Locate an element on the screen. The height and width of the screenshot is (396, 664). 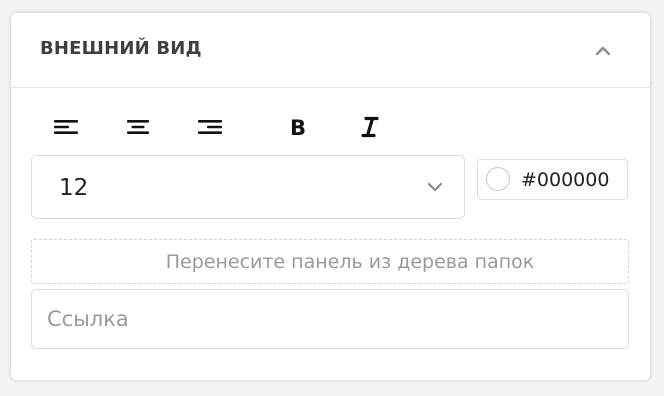
link-input is located at coordinates (330, 319).